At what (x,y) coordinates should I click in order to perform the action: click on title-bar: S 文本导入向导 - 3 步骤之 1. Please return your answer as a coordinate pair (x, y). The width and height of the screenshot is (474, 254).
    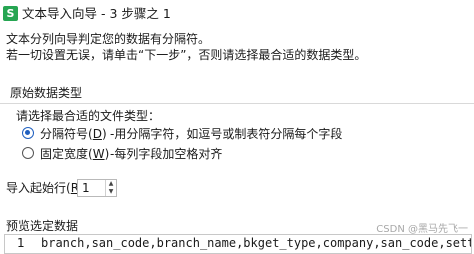
    Looking at the image, I should click on (237, 15).